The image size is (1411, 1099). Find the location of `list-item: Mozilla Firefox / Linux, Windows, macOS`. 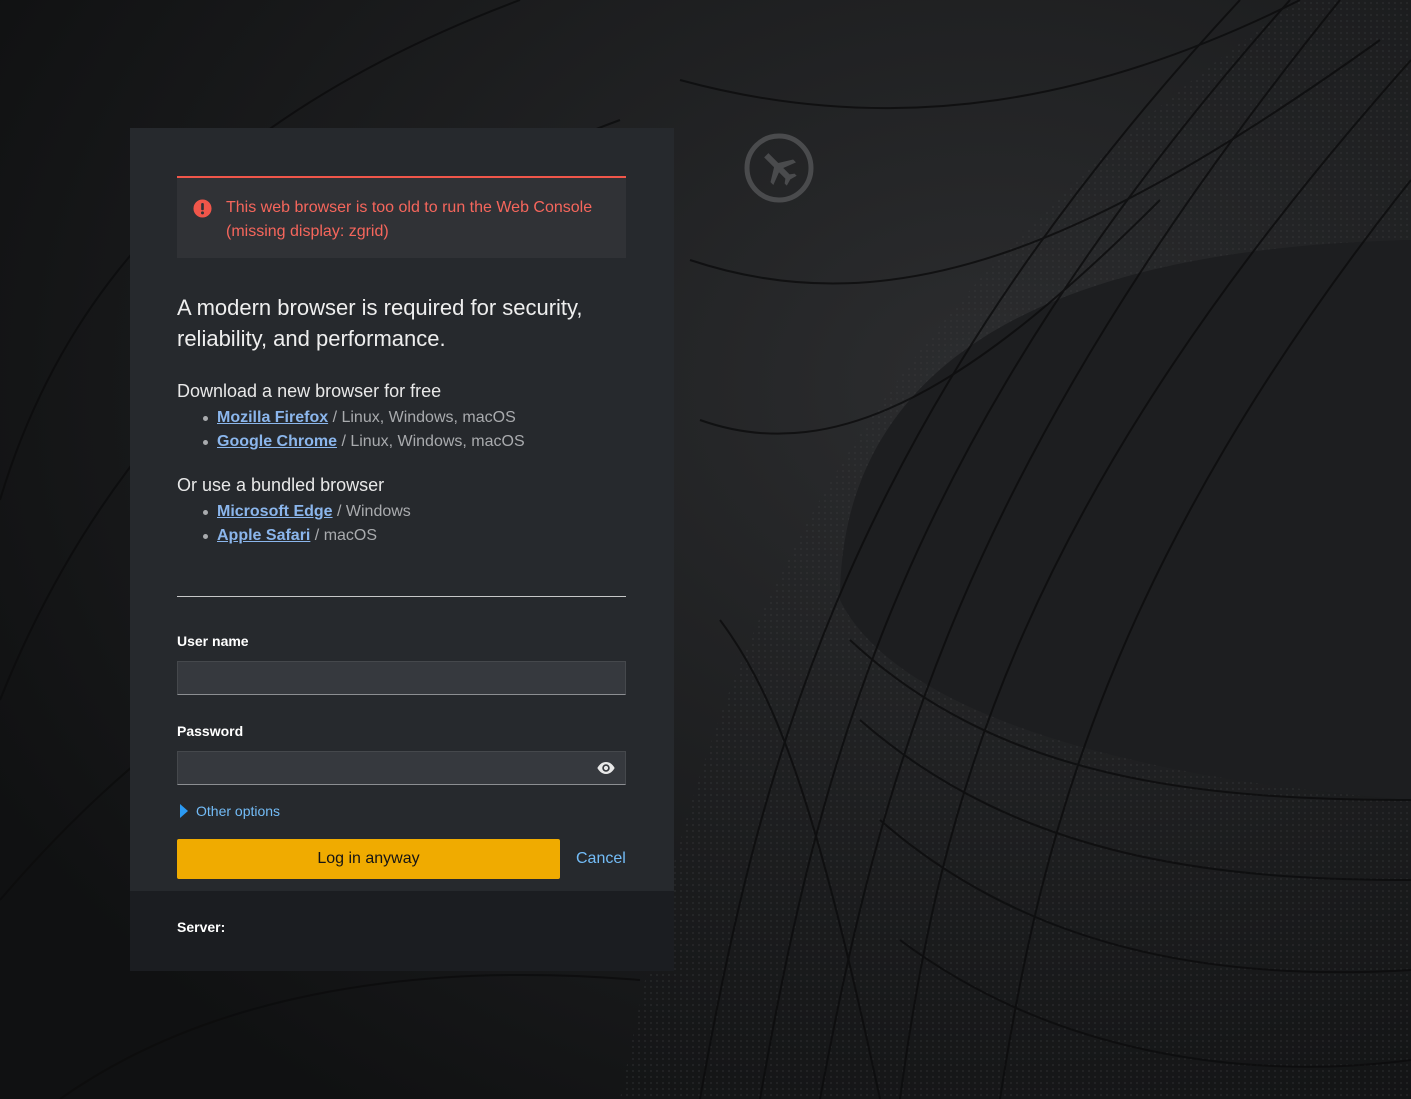

list-item: Mozilla Firefox / Linux, Windows, macOS is located at coordinates (414, 418).